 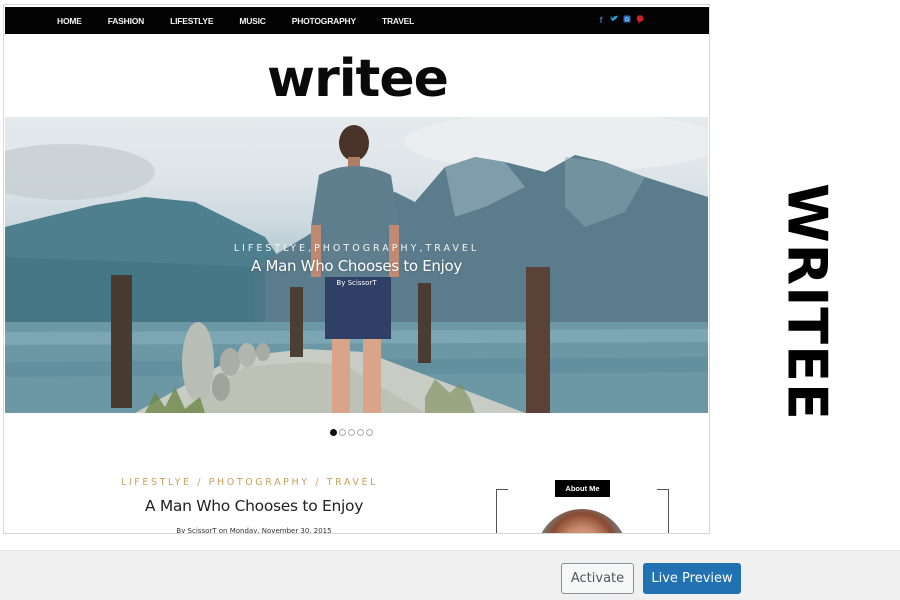 I want to click on post-categories: LIFESTLYE / PHOTOGRAPHY / TRAVEL, so click(x=249, y=482).